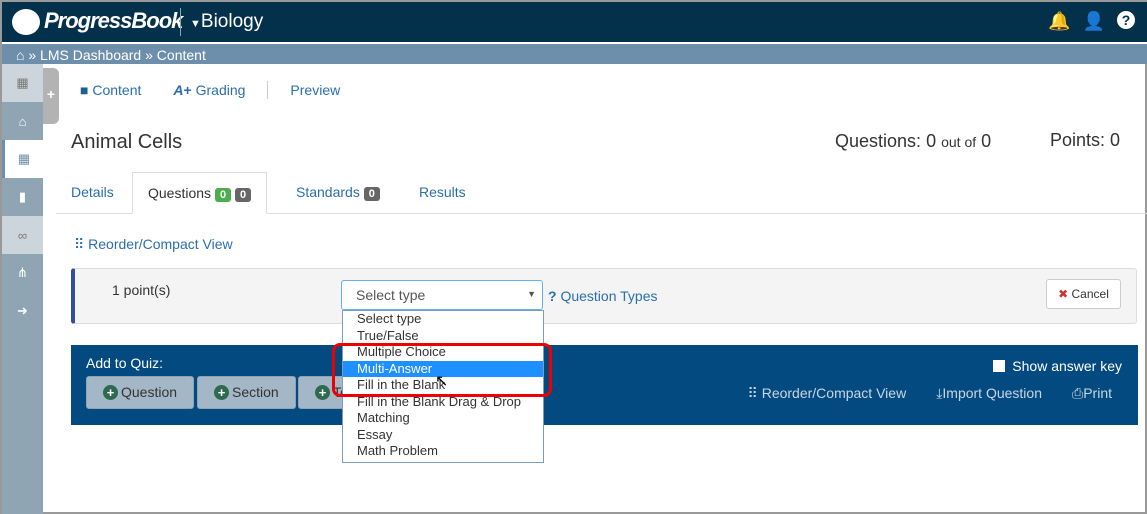  What do you see at coordinates (574, 53) in the screenshot?
I see `breadcrumb: ⌂ » LMS Dashboard » Content` at bounding box center [574, 53].